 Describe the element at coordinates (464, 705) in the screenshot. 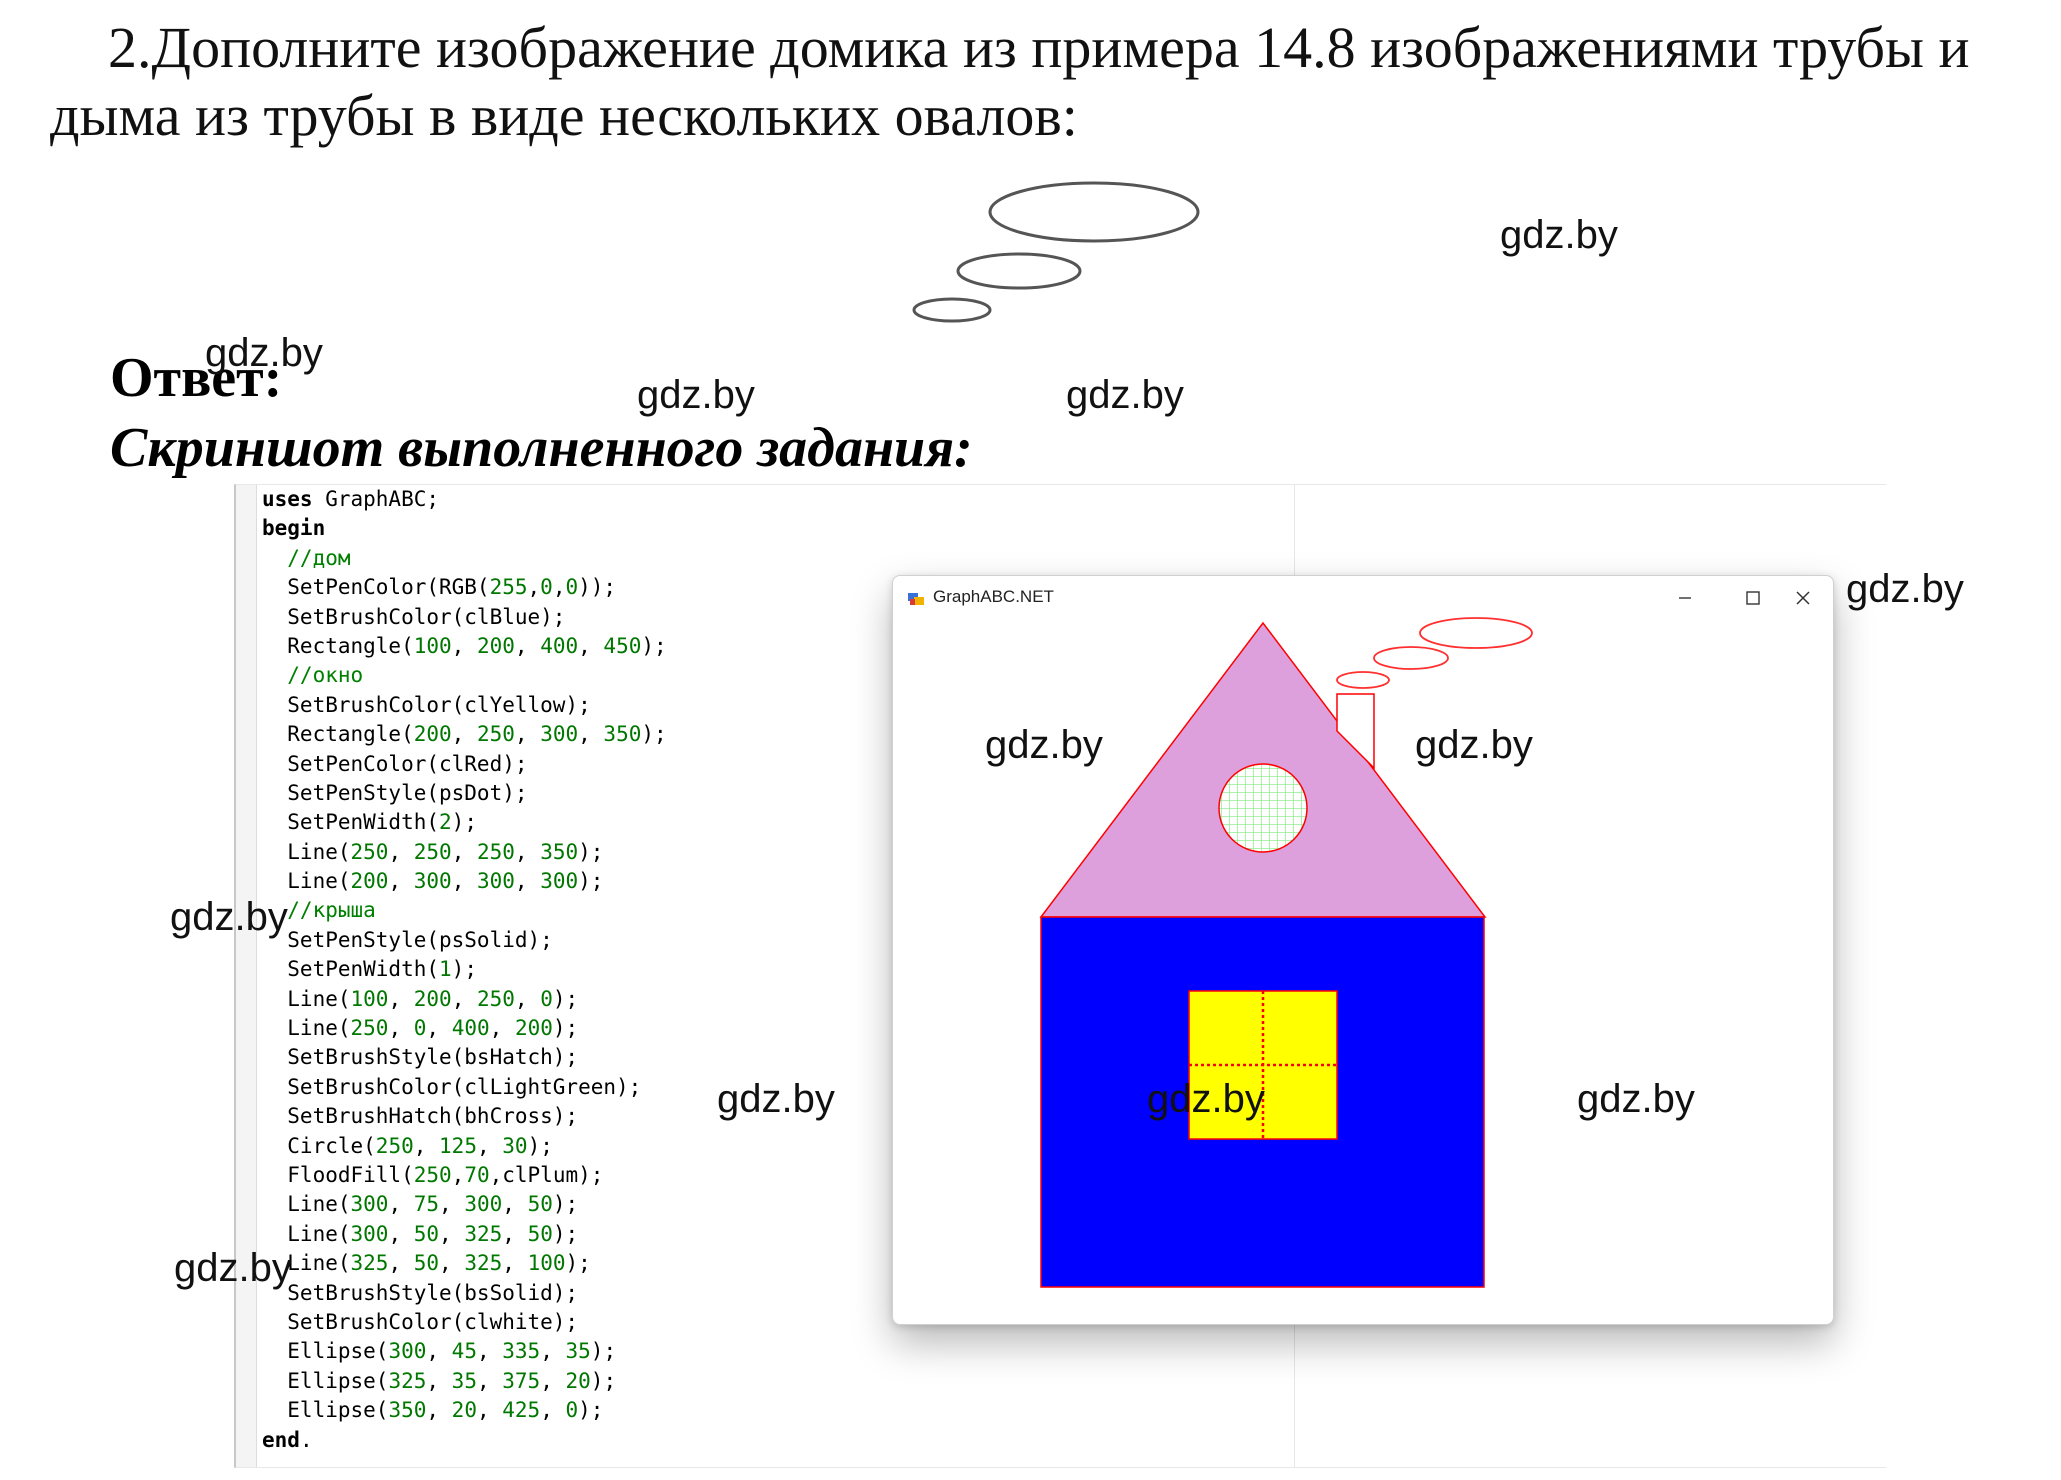

I see `code-line: SetBrushColor(clYellow);` at that location.